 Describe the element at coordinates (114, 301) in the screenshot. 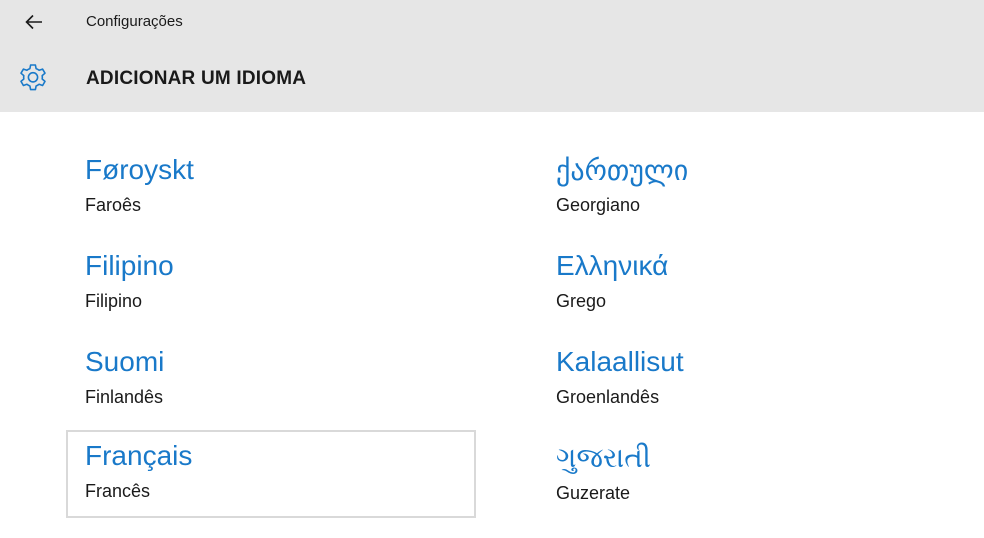

I see `language-translated-name: Filipino` at that location.